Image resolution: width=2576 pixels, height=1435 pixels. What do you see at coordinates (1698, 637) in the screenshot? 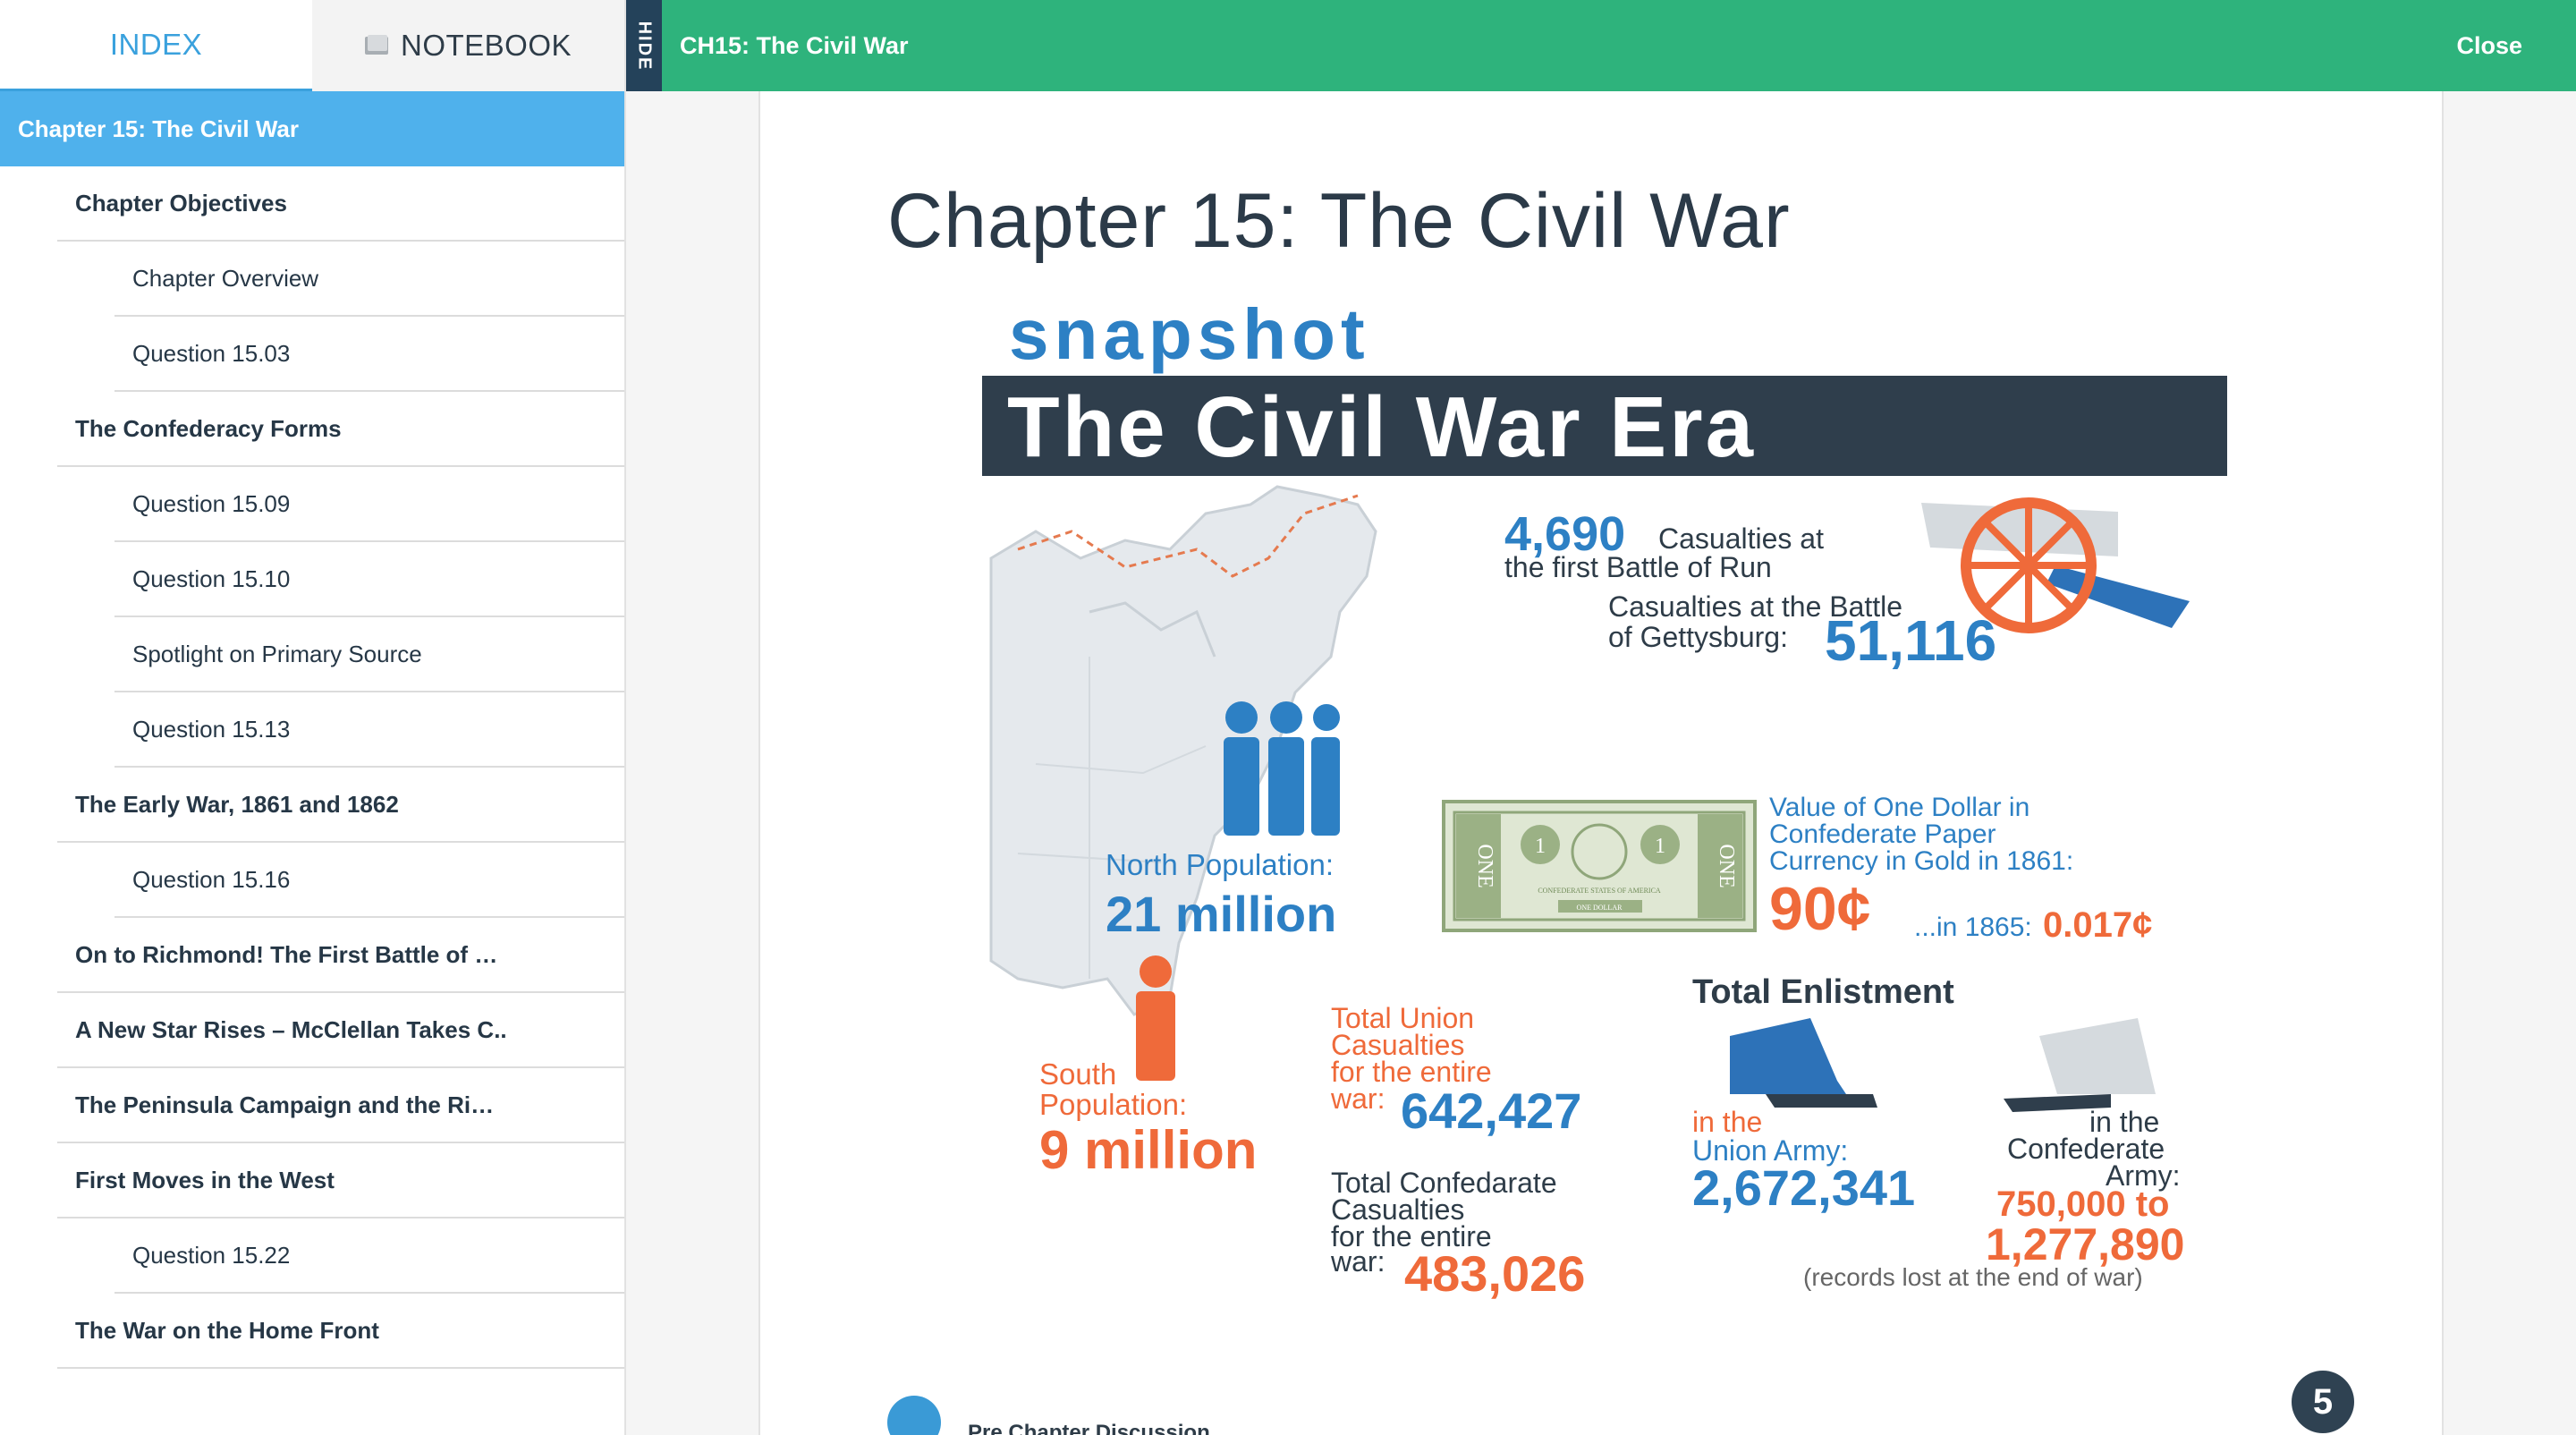
I see `gettysburg-label-2: of Gettysburg:` at bounding box center [1698, 637].